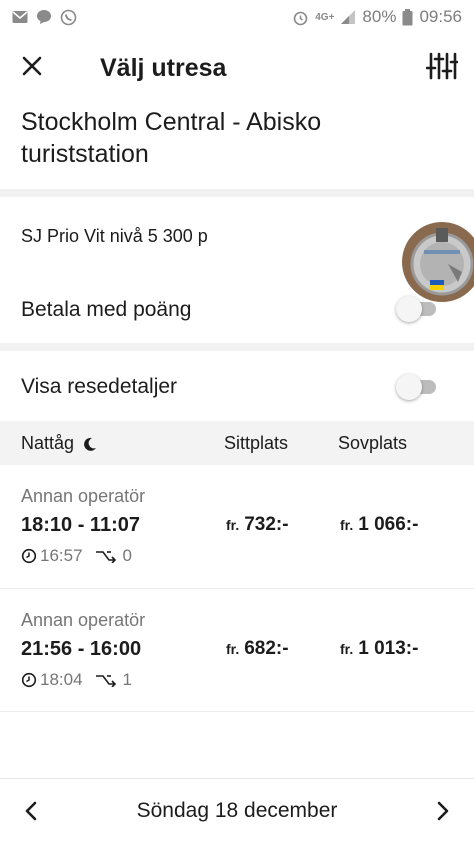  Describe the element at coordinates (373, 443) in the screenshot. I see `column-sleeper: Sovplats` at that location.